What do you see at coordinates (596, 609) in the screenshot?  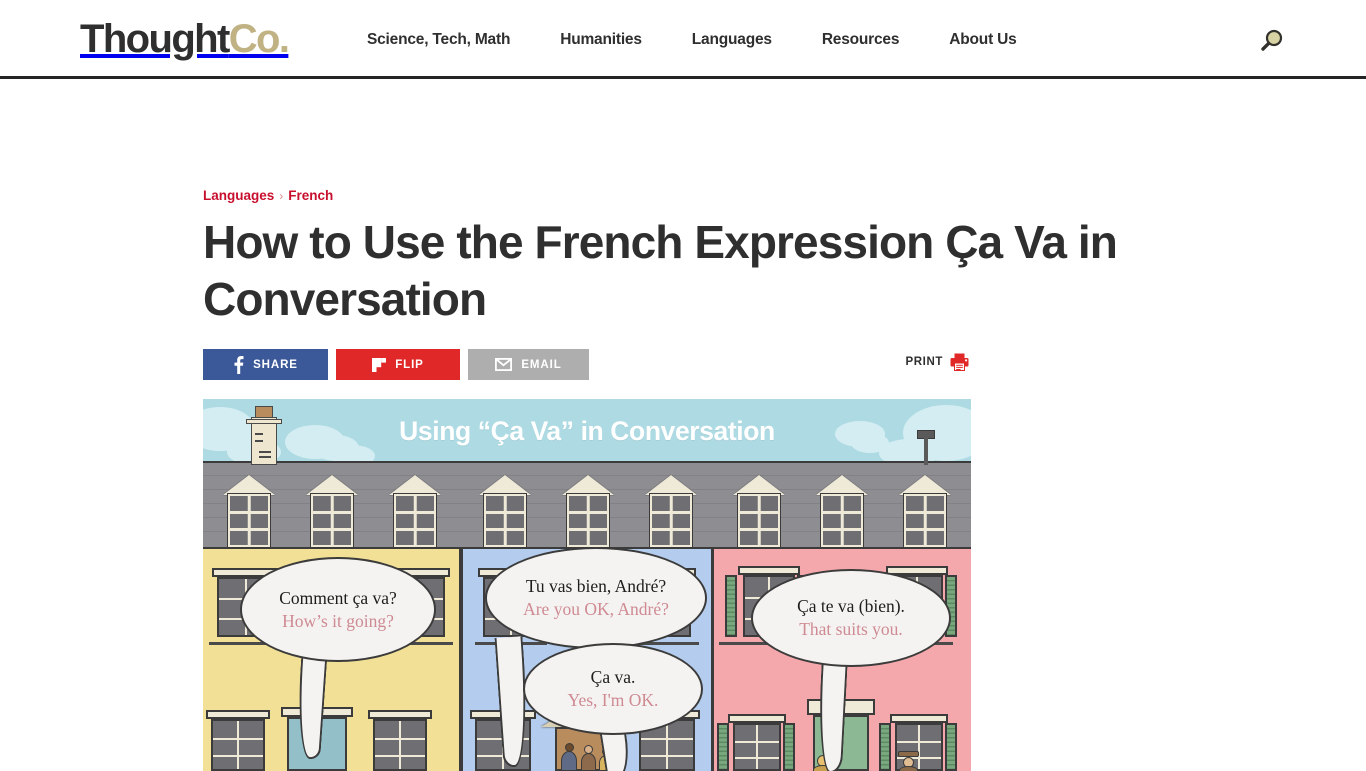 I see `speech-english-text: Are you OK, André?` at bounding box center [596, 609].